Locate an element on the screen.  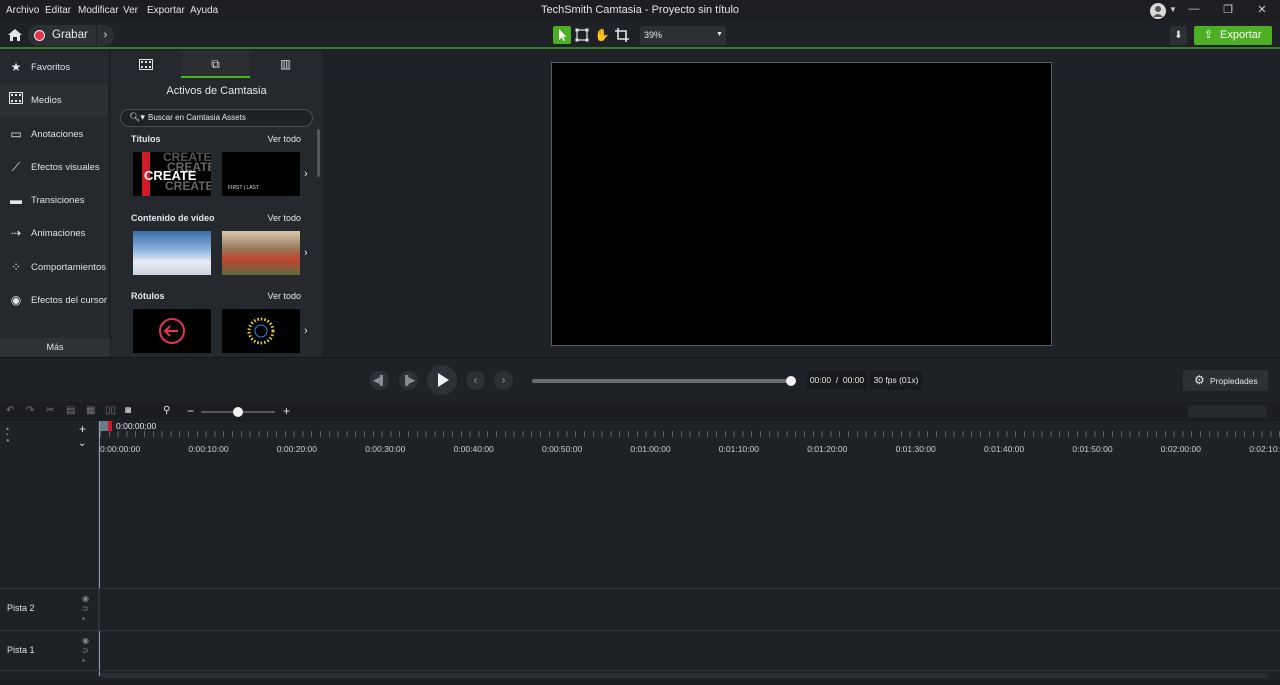
sidebar-item-transiciones: ▬ Transiciones is located at coordinates (55, 200).